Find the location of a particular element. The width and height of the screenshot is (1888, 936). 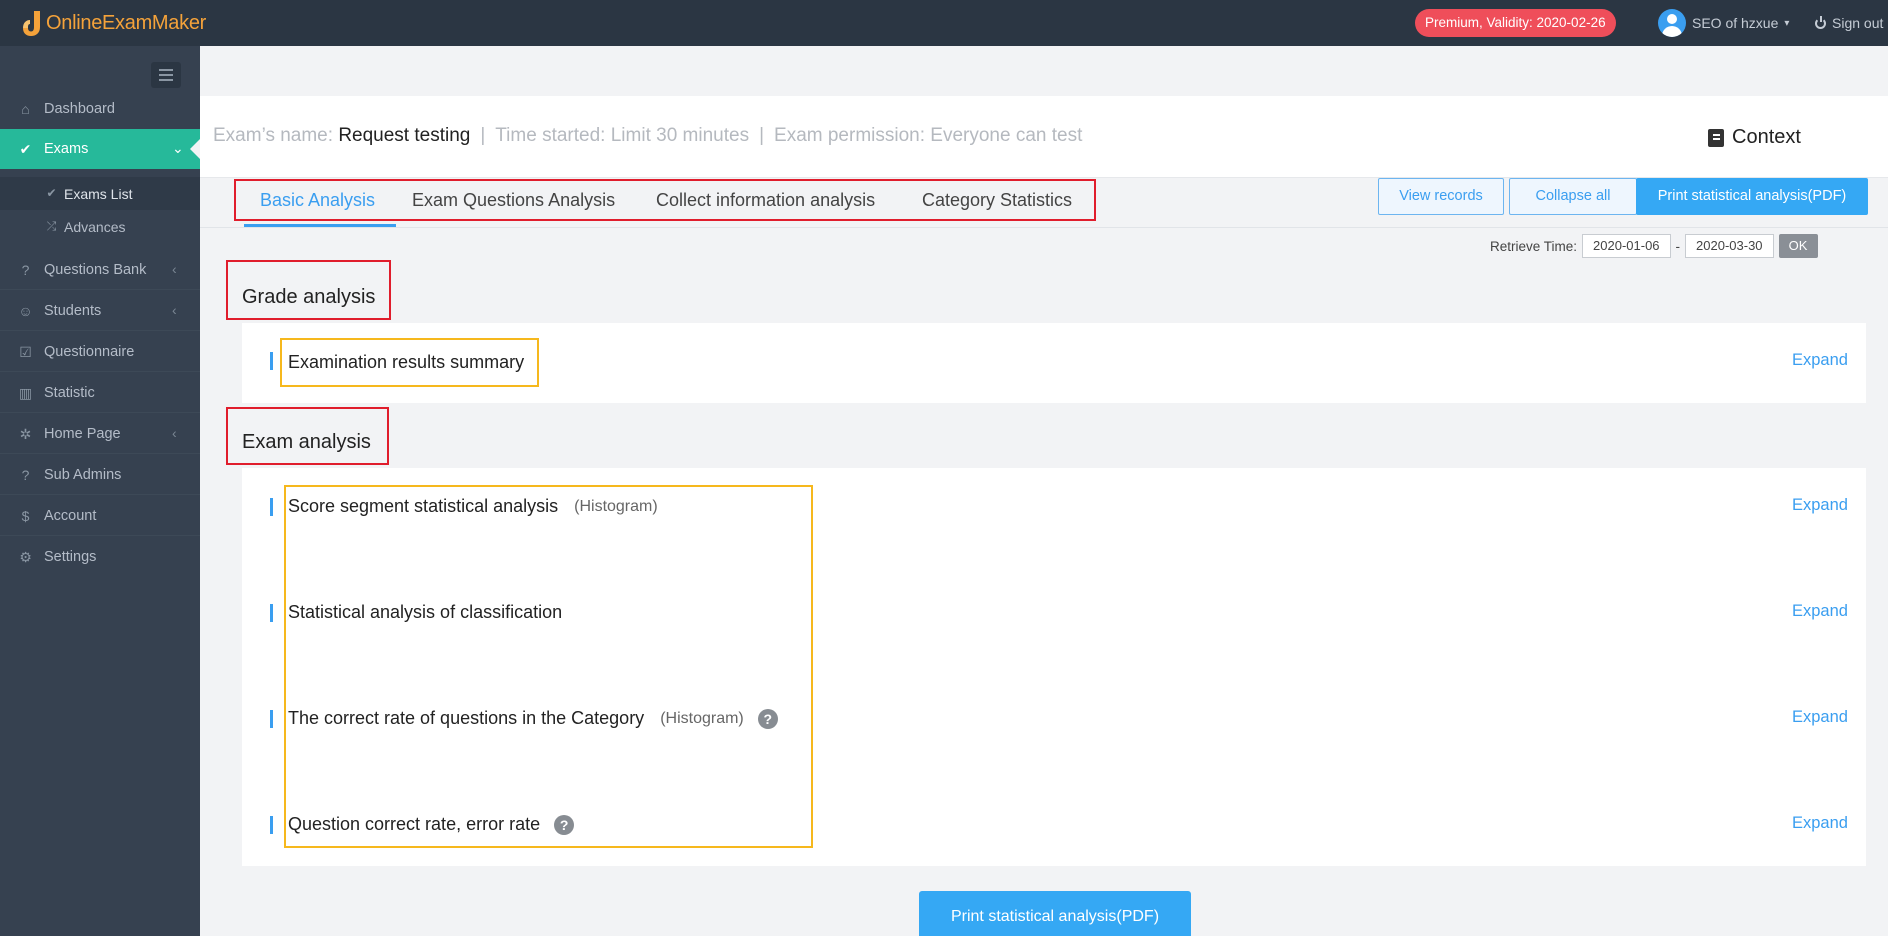

annotation-tabs-box is located at coordinates (665, 200).